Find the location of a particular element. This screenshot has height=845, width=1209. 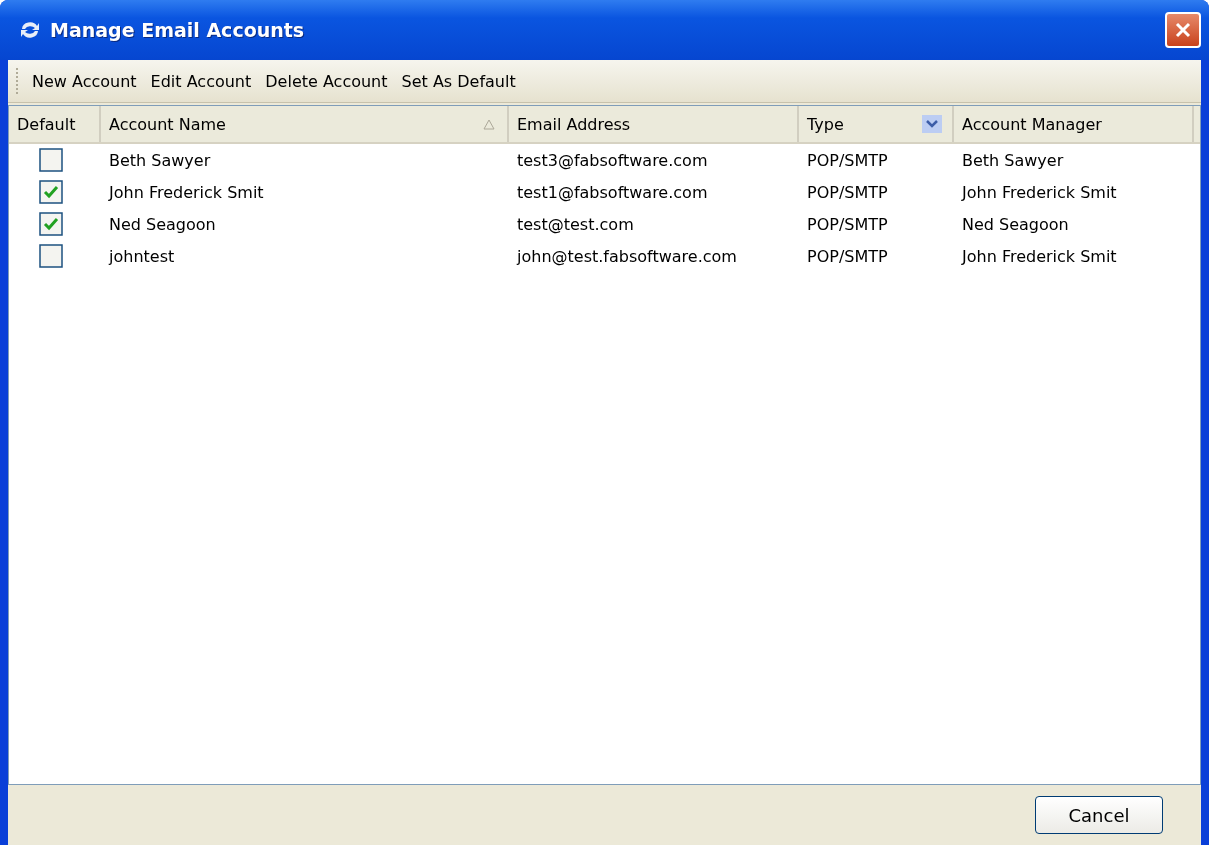

table-cell: test3@fabsoftware.com is located at coordinates (612, 160).